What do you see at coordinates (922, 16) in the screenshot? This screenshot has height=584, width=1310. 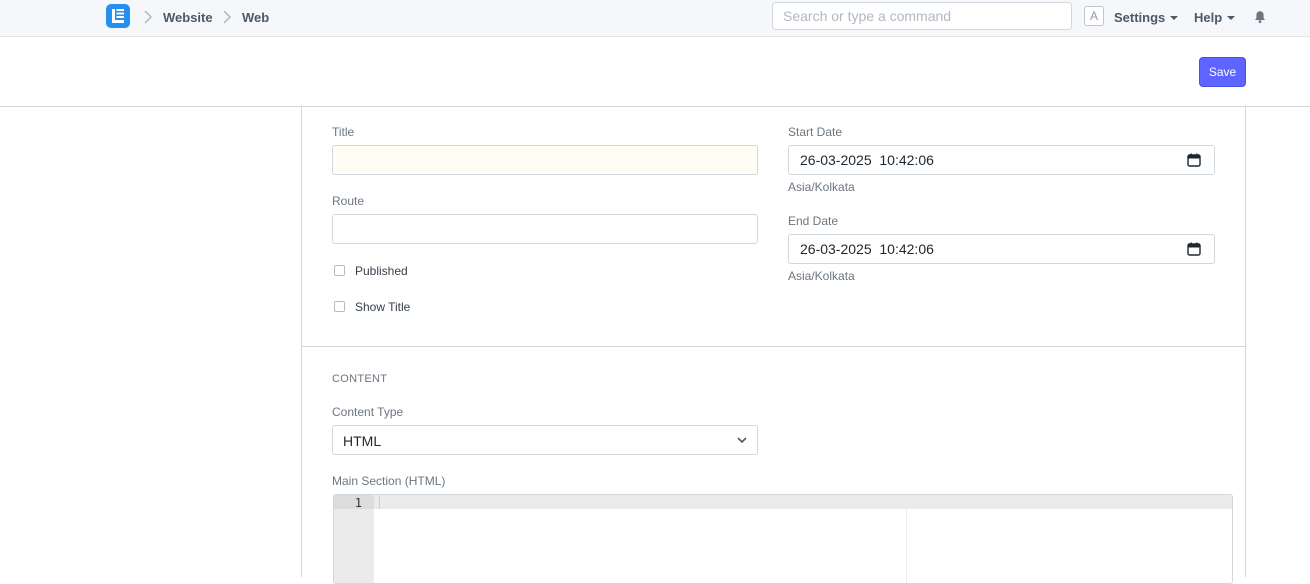 I see `search-input` at bounding box center [922, 16].